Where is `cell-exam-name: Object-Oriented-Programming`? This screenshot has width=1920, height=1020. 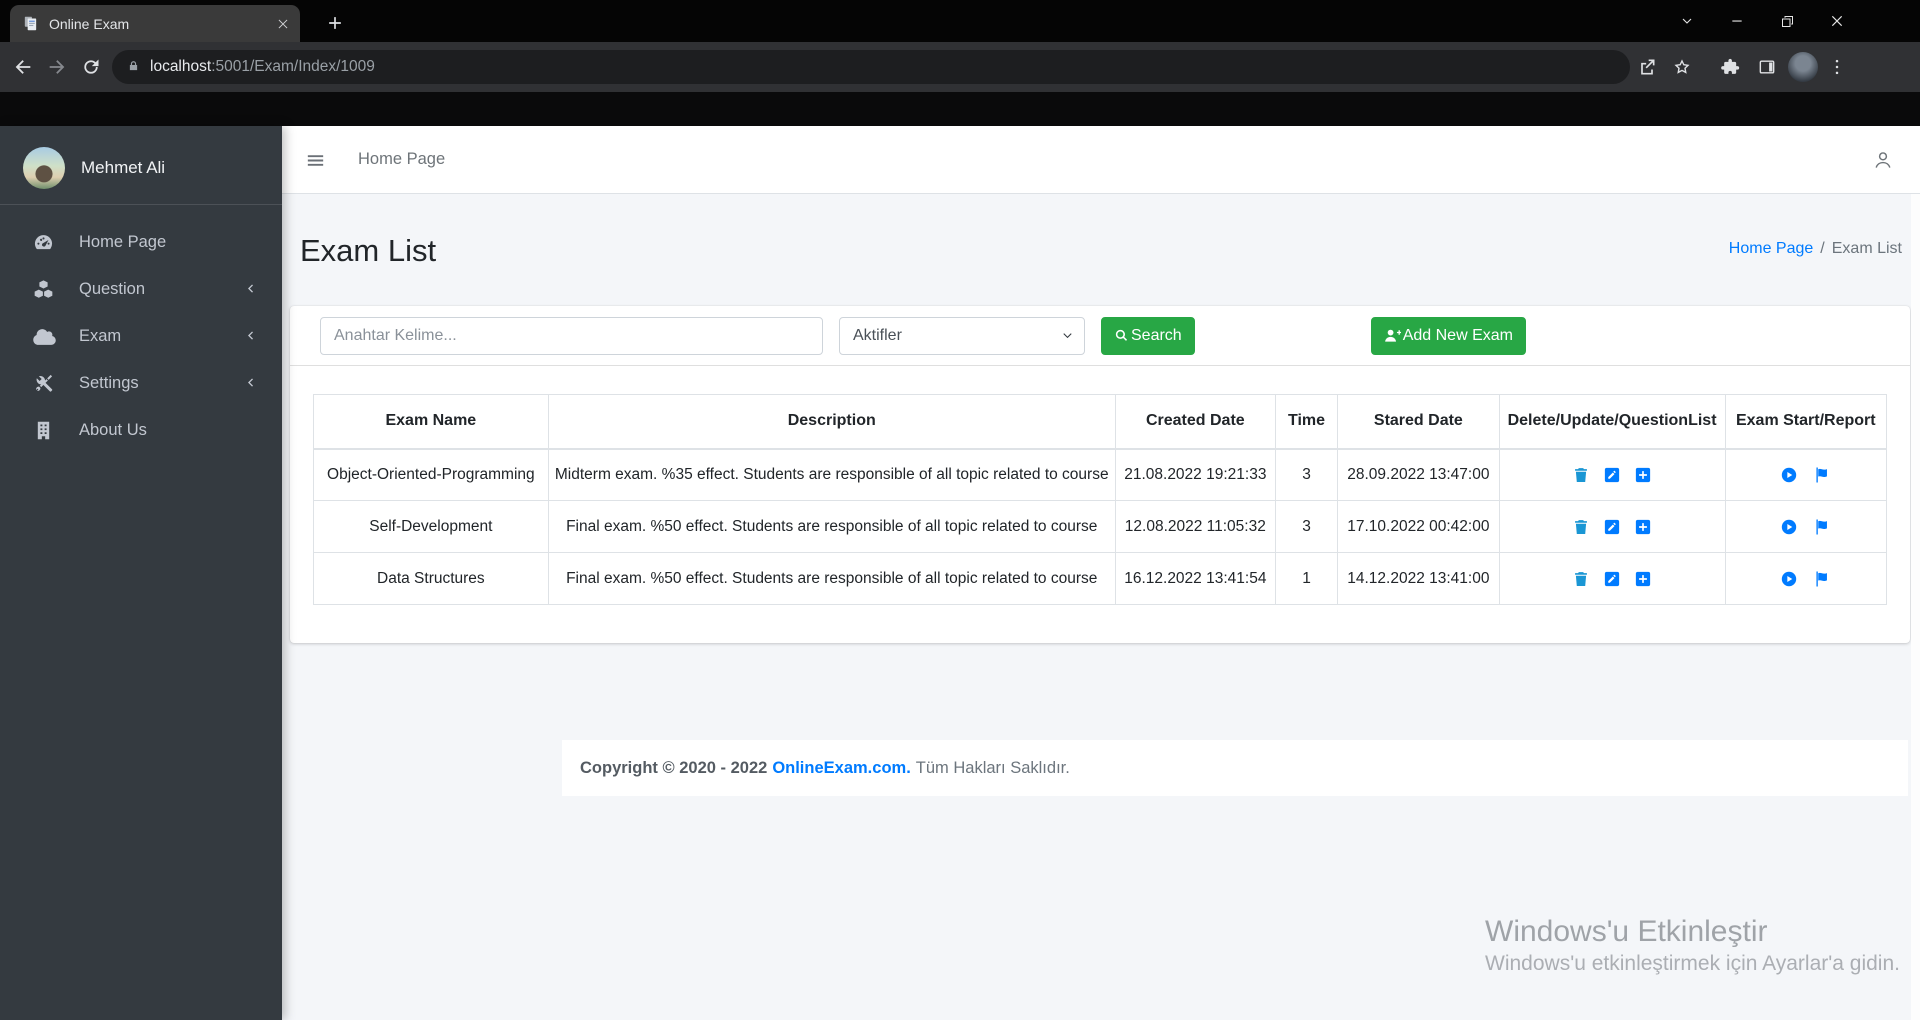 cell-exam-name: Object-Oriented-Programming is located at coordinates (431, 474).